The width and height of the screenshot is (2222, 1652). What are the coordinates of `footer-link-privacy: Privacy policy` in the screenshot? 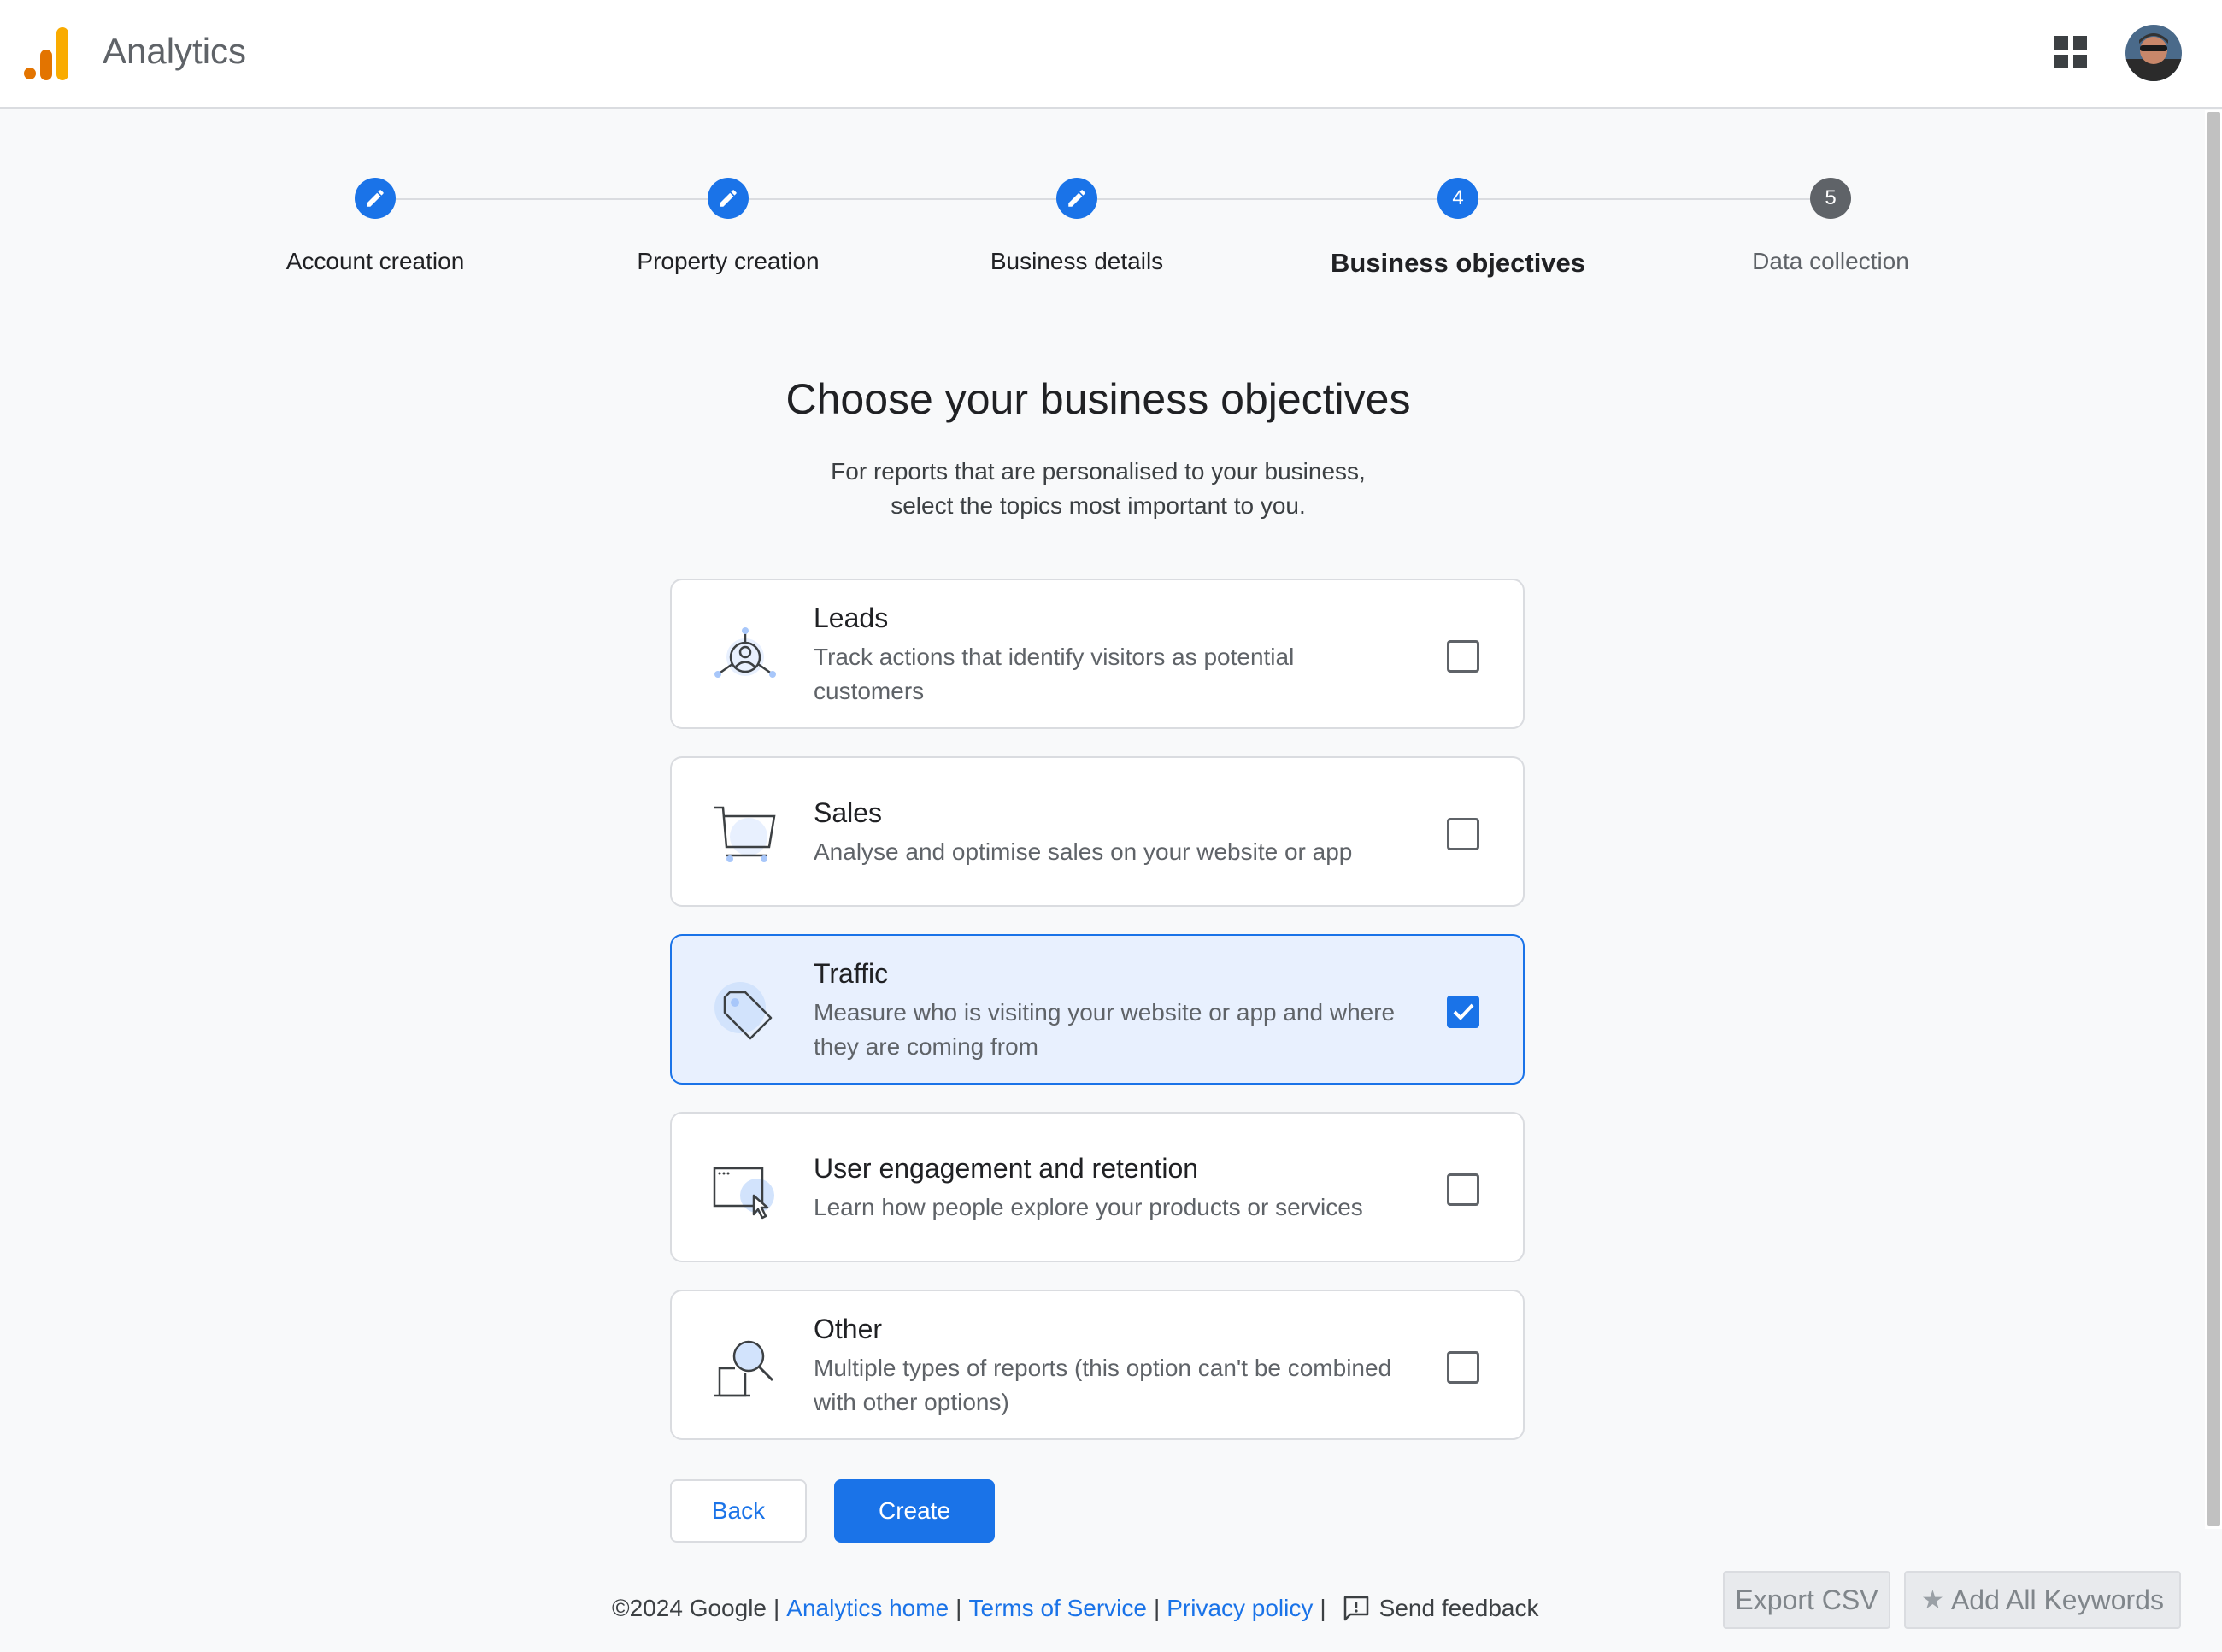 It's located at (1240, 1608).